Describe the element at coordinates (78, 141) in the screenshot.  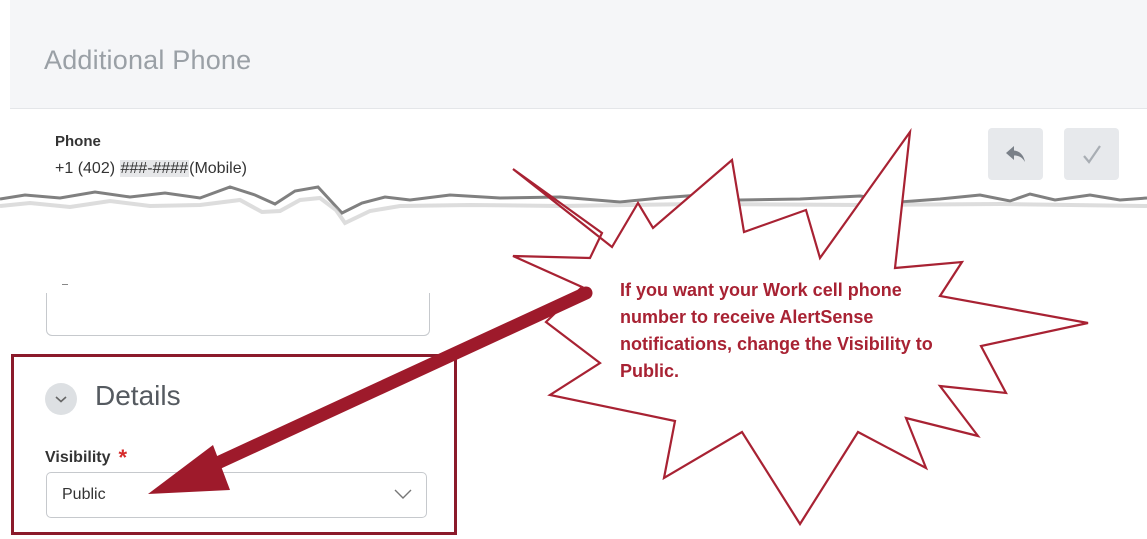
I see `phone-label: Phone` at that location.